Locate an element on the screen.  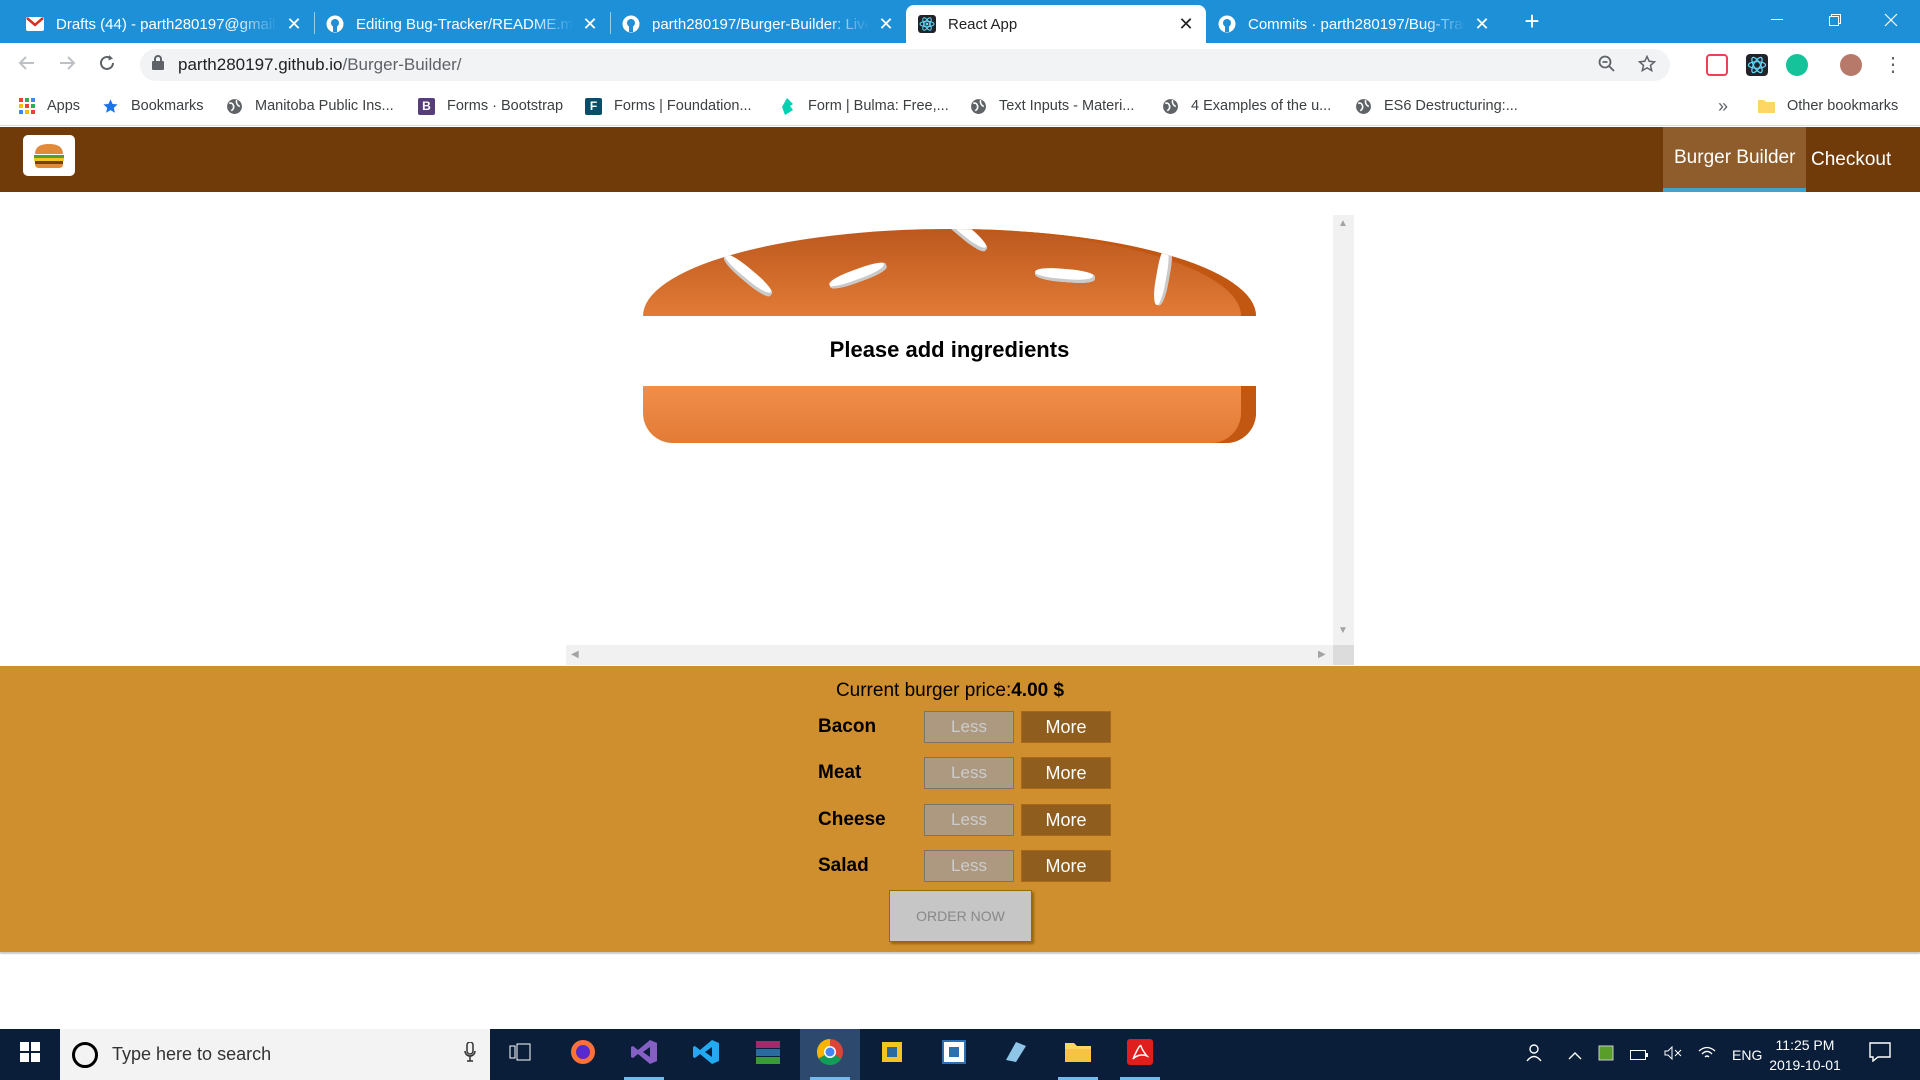
taskbar-tools is located at coordinates (892, 1054).